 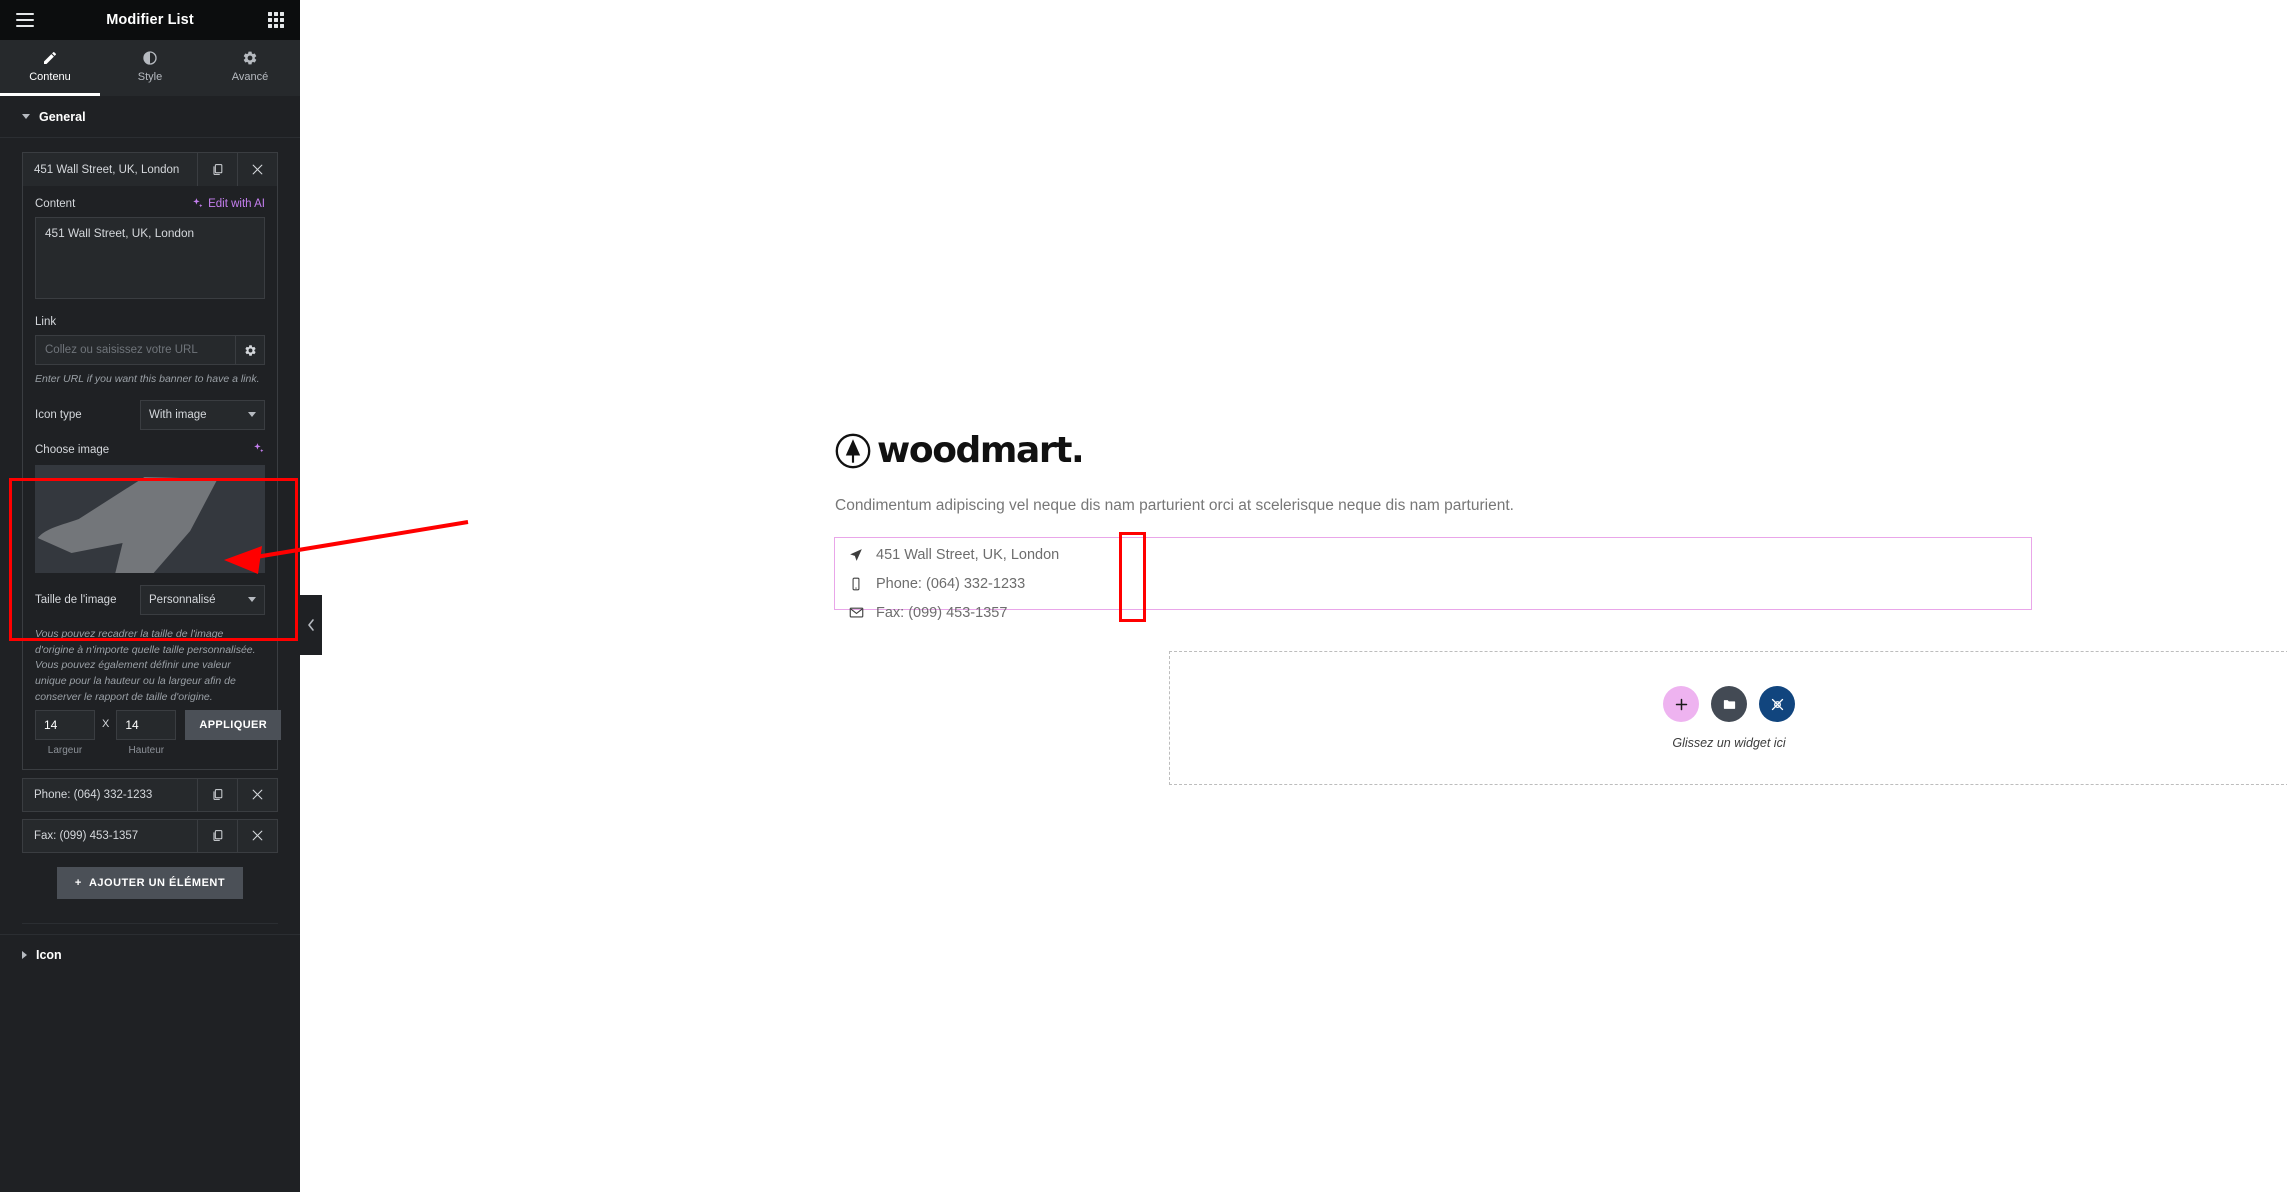 I want to click on tab-avance: Avancé, so click(x=250, y=68).